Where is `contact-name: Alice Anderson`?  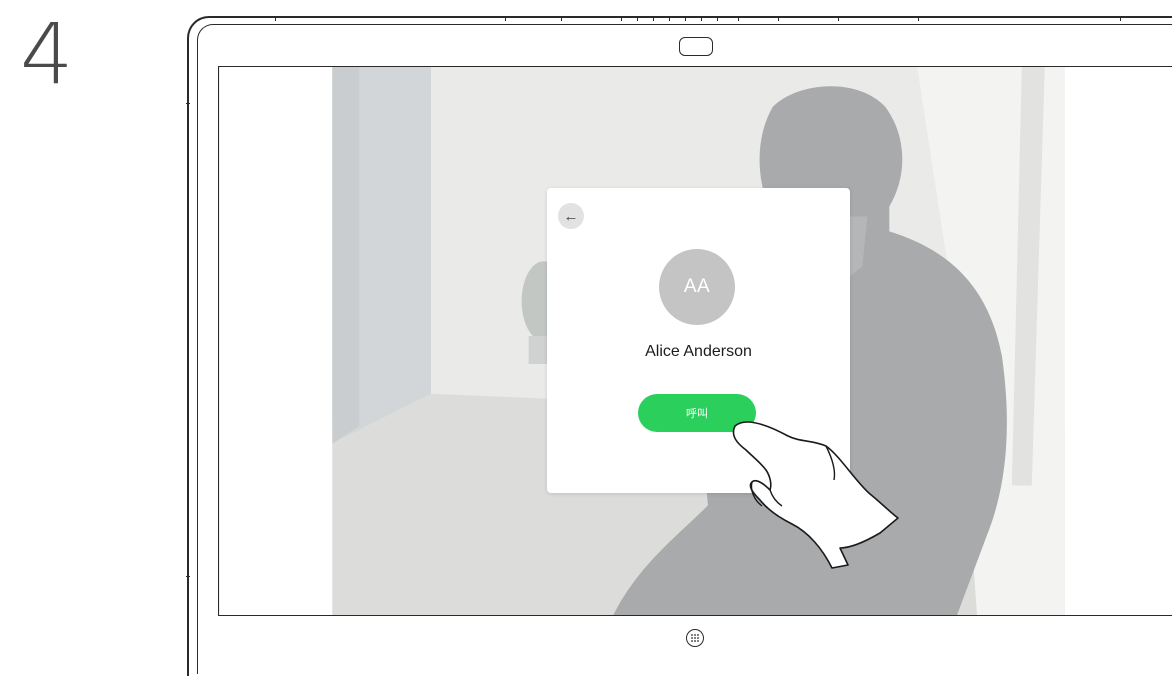 contact-name: Alice Anderson is located at coordinates (698, 351).